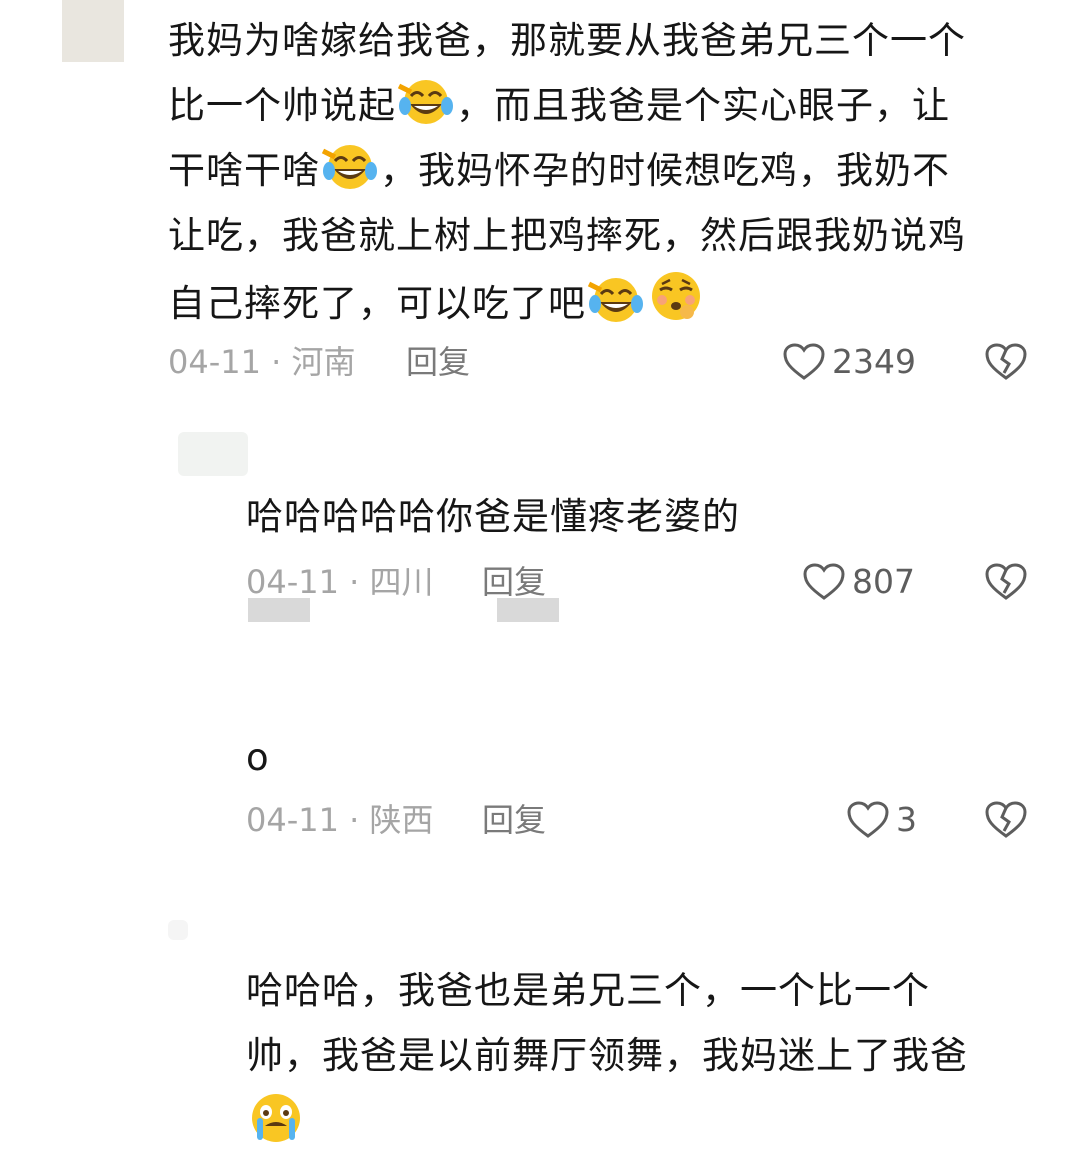 Image resolution: width=1080 pixels, height=1156 pixels. I want to click on comment-line: 比一个帅说起 ，而且我爸是个实心眼子，让, so click(608, 105).